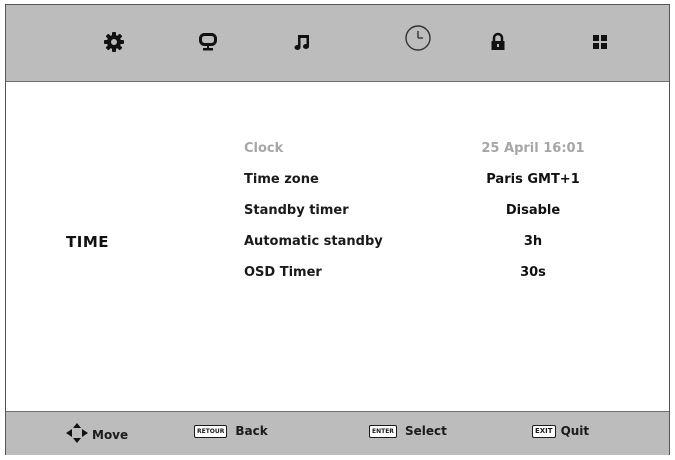 The width and height of the screenshot is (675, 460). What do you see at coordinates (444, 181) in the screenshot?
I see `menu-item-time-zone: Time zone Paris GMT+1` at bounding box center [444, 181].